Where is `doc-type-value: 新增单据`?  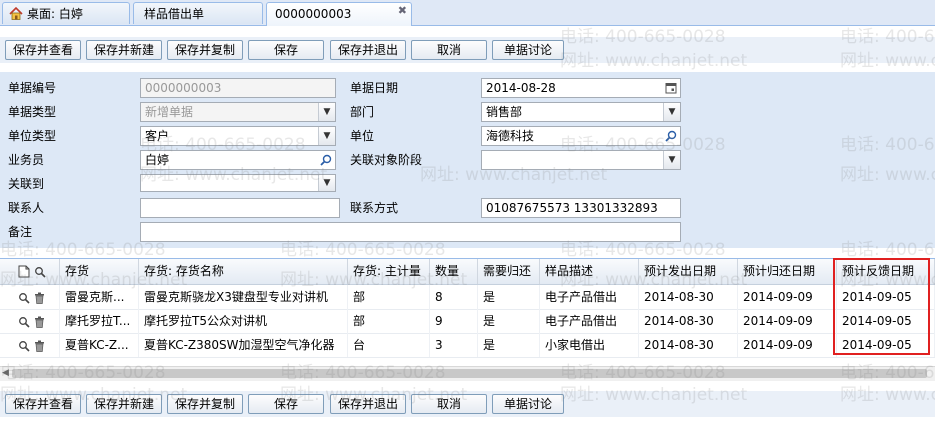
doc-type-value: 新增单据 is located at coordinates (169, 112).